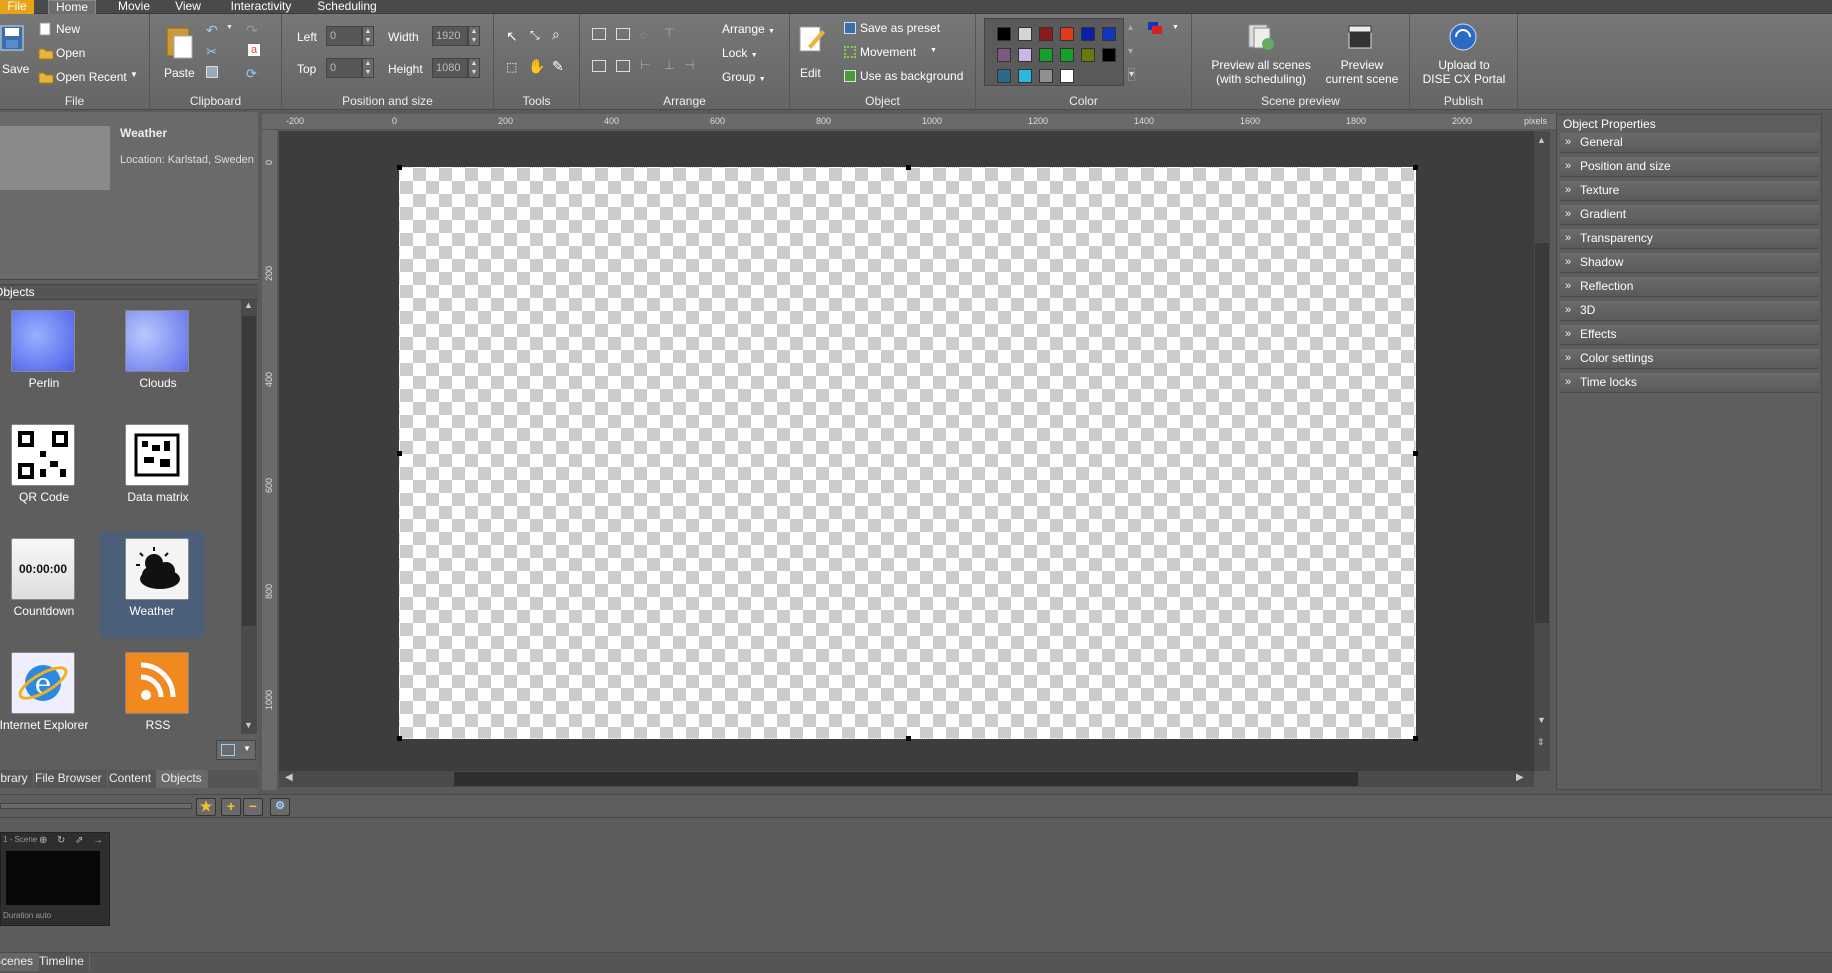 The image size is (1832, 973). Describe the element at coordinates (1362, 55) in the screenshot. I see `preview-current-button: Preview current scene` at that location.